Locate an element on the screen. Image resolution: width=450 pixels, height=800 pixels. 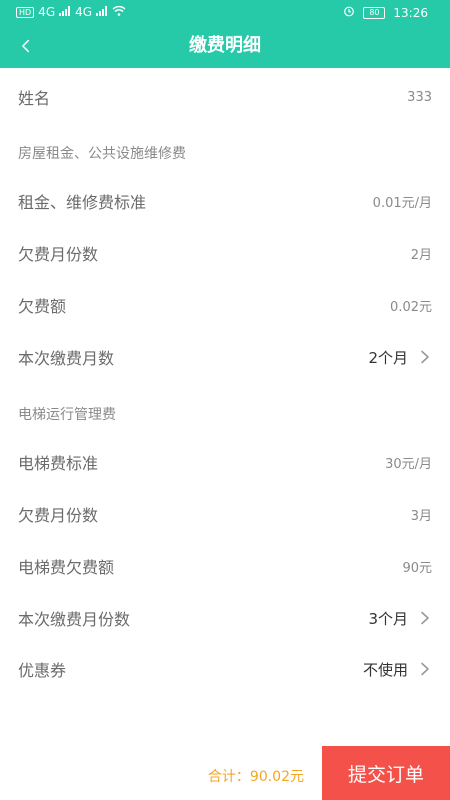
status-right: 80 13:26 is located at coordinates (385, 12).